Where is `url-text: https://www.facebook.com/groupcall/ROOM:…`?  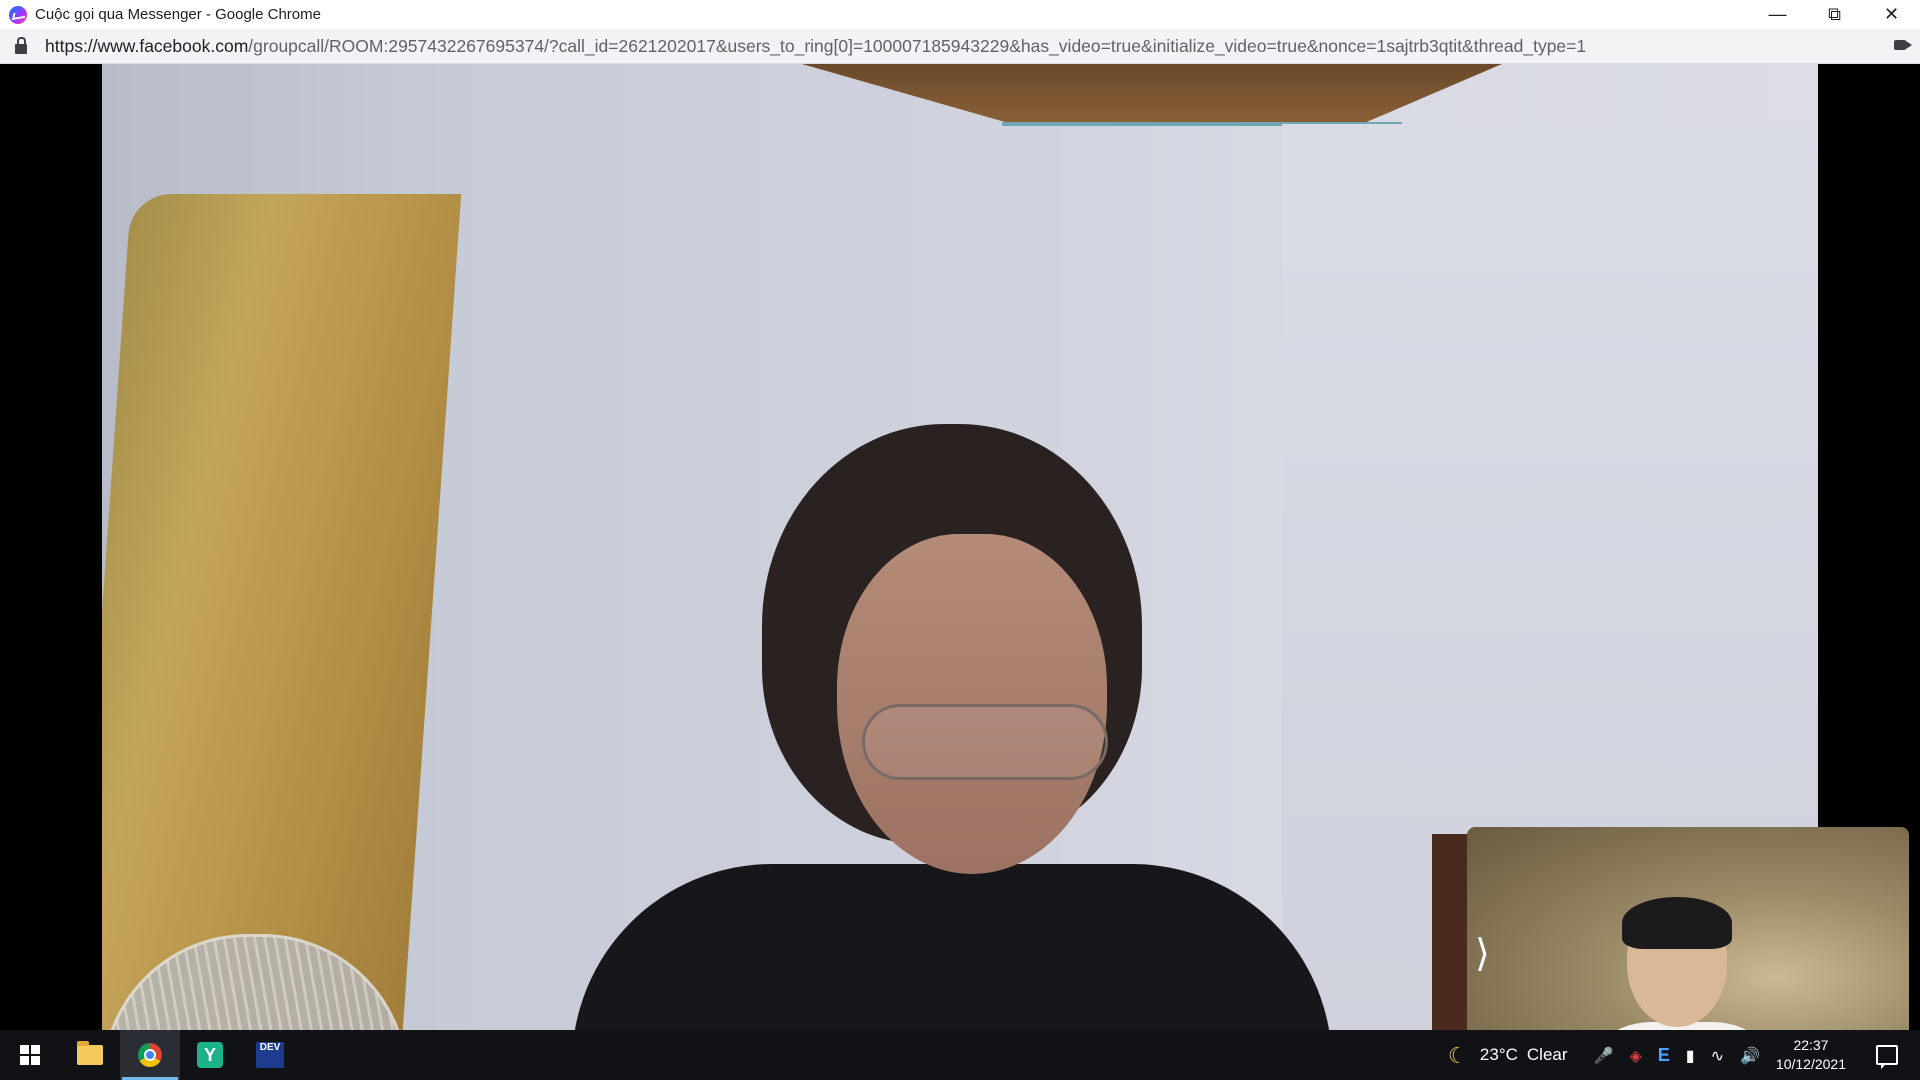 url-text: https://www.facebook.com/groupcall/ROOM:… is located at coordinates (815, 46).